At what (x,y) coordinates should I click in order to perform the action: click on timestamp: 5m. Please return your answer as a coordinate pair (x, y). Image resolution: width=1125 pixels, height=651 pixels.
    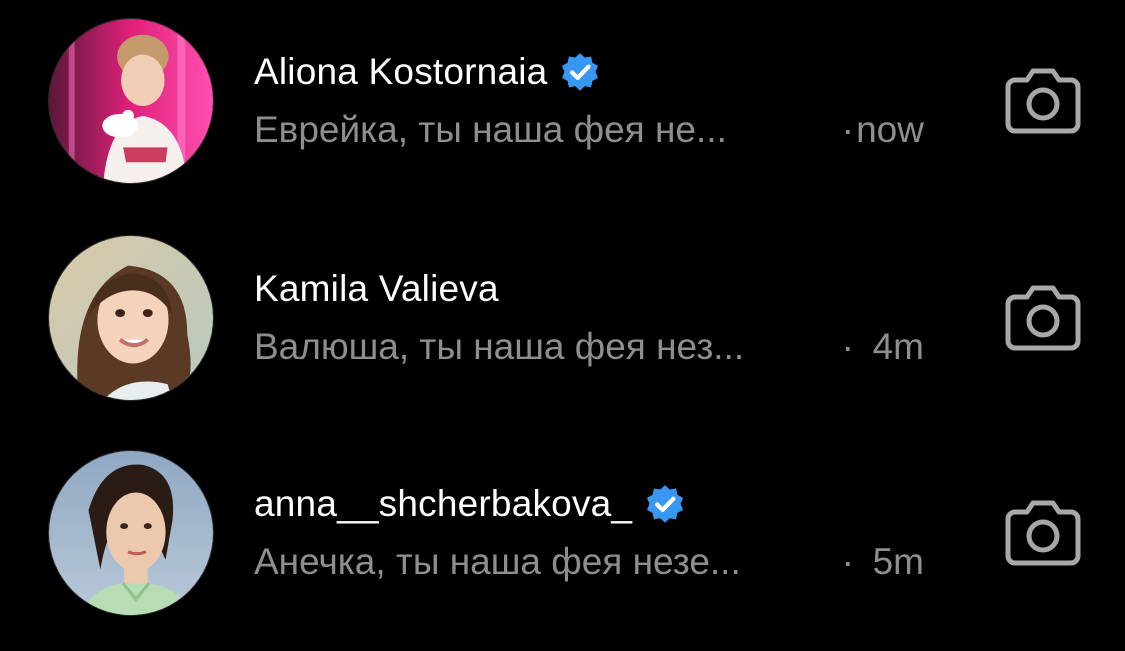
    Looking at the image, I should click on (898, 561).